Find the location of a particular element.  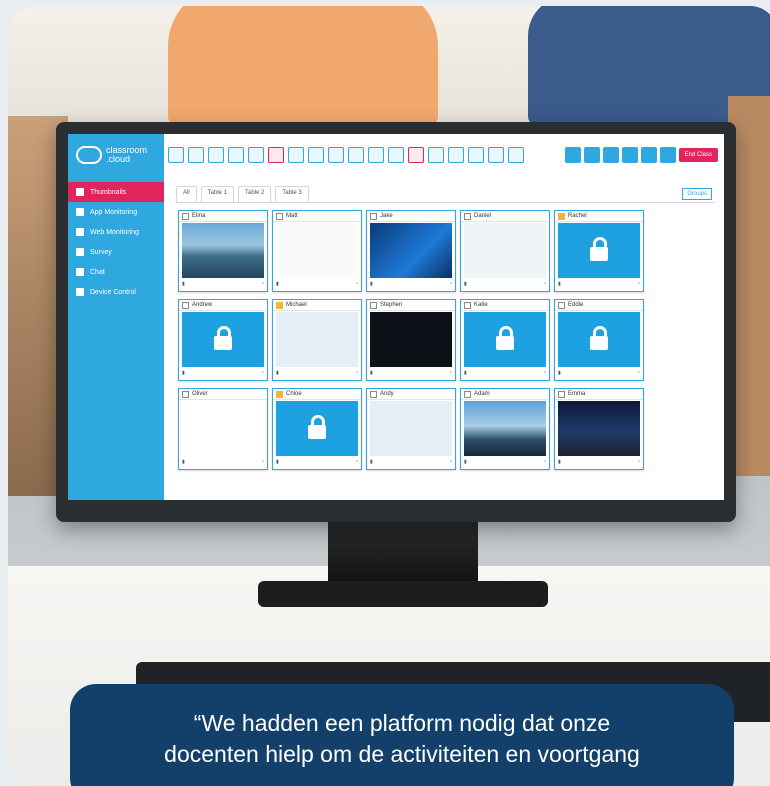

student-name: Eddie is located at coordinates (576, 305).